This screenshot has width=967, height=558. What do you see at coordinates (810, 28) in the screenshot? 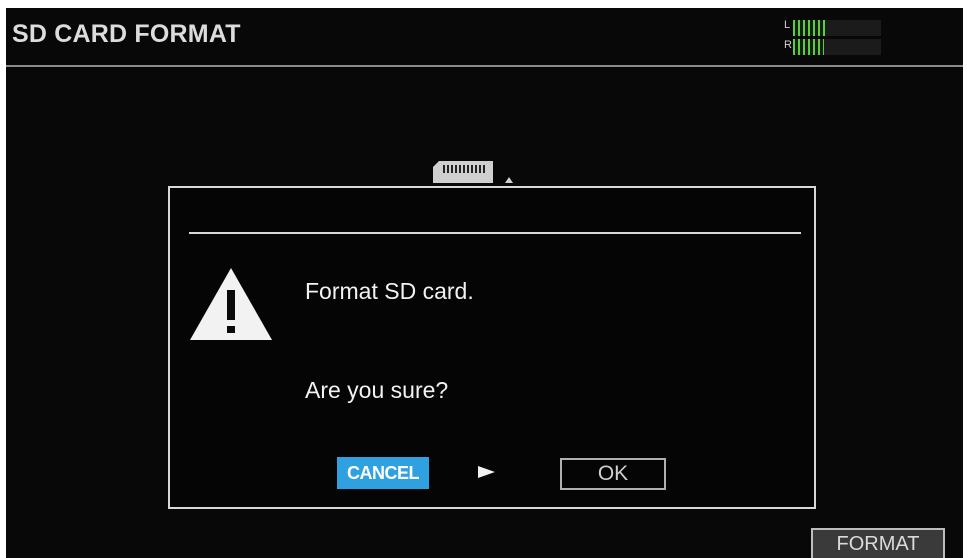
I see `meter-left-fill` at bounding box center [810, 28].